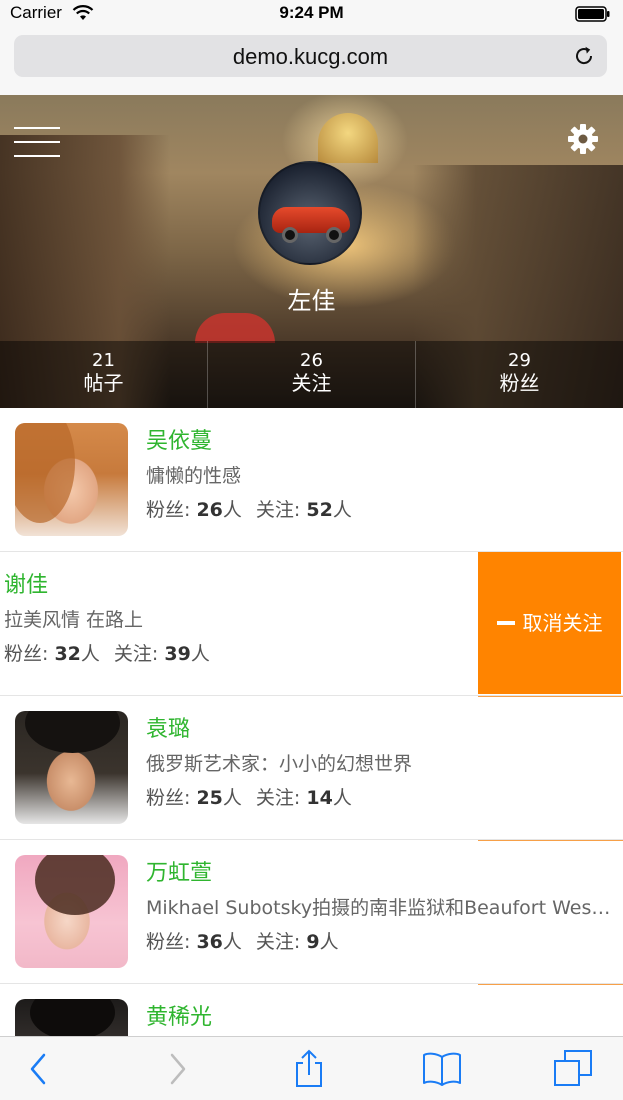  What do you see at coordinates (209, 942) in the screenshot?
I see `fans-count: 36` at bounding box center [209, 942].